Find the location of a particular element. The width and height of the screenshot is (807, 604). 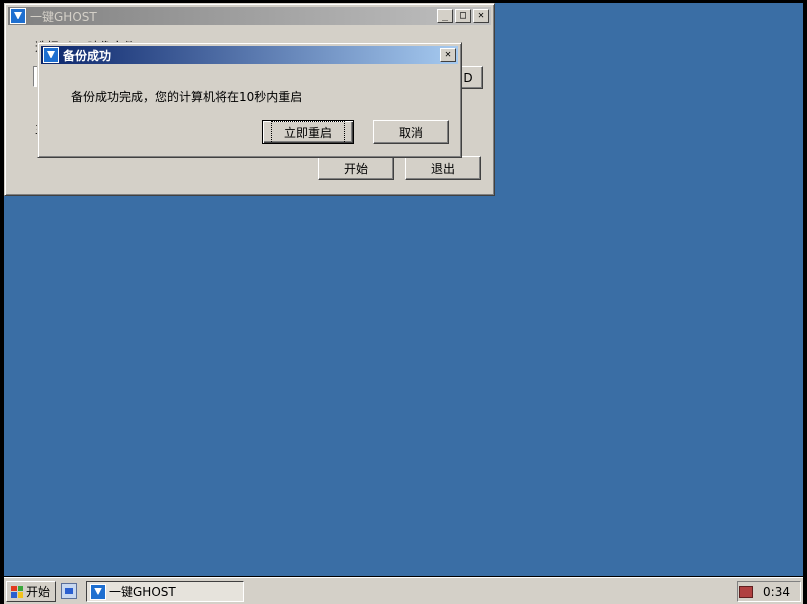

dialog-titlebar: 备份成功 ✕ is located at coordinates (249, 55).